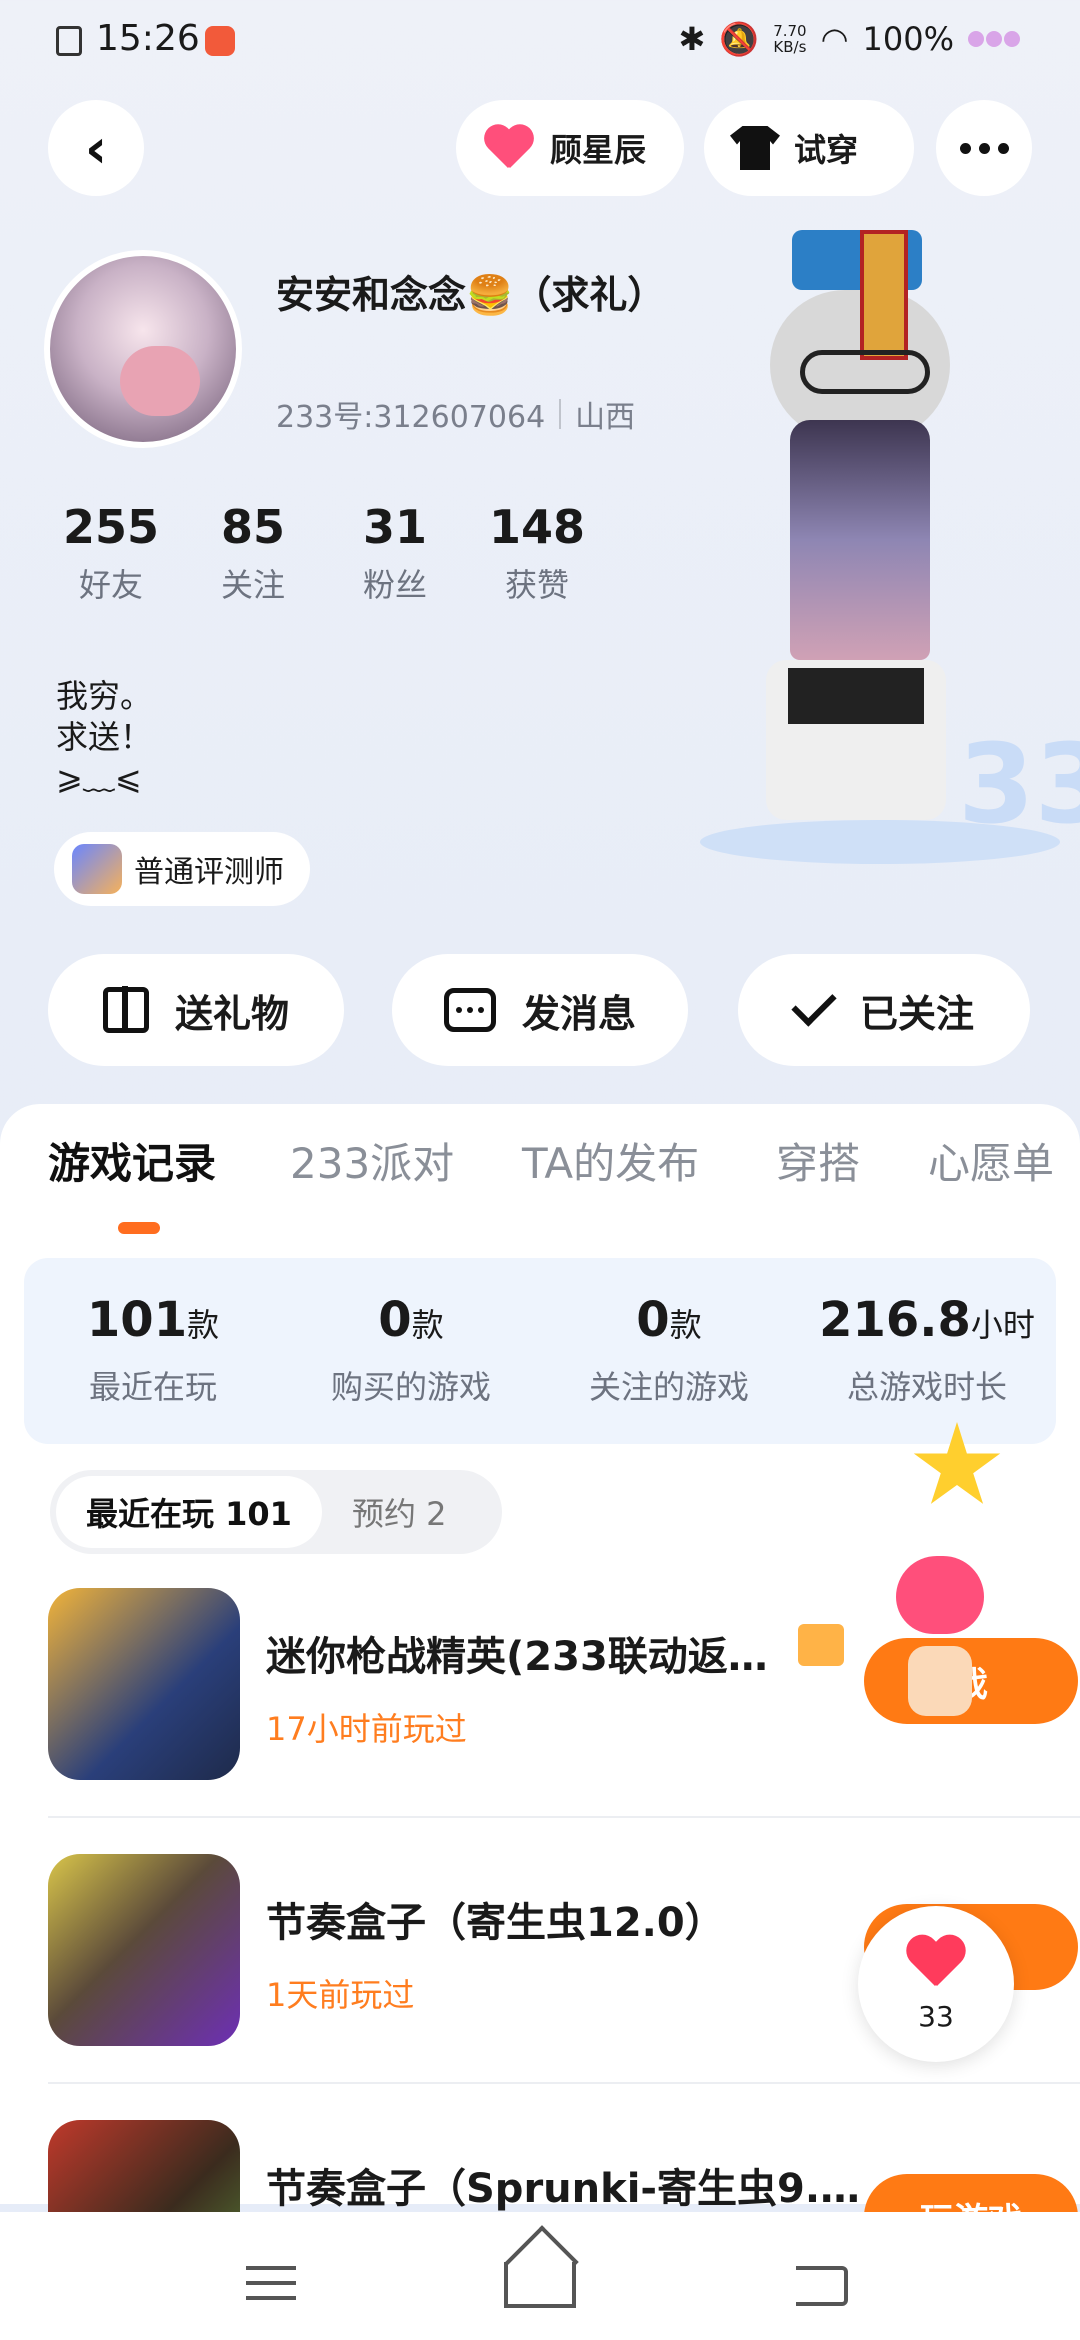  What do you see at coordinates (669, 1351) in the screenshot?
I see `summary-followed: 0款 关注的游戏` at bounding box center [669, 1351].